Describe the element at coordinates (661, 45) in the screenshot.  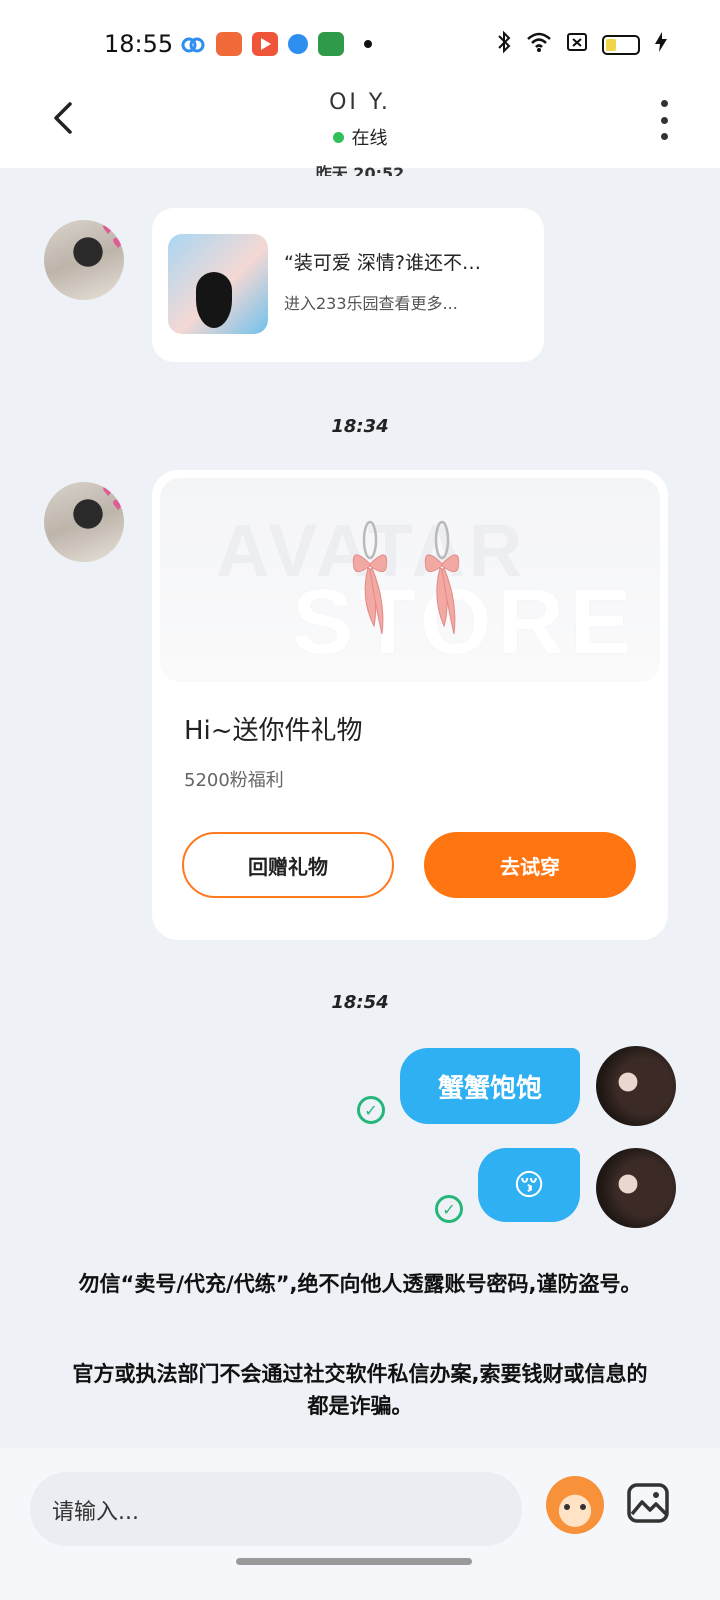
I see `charging-icon` at that location.